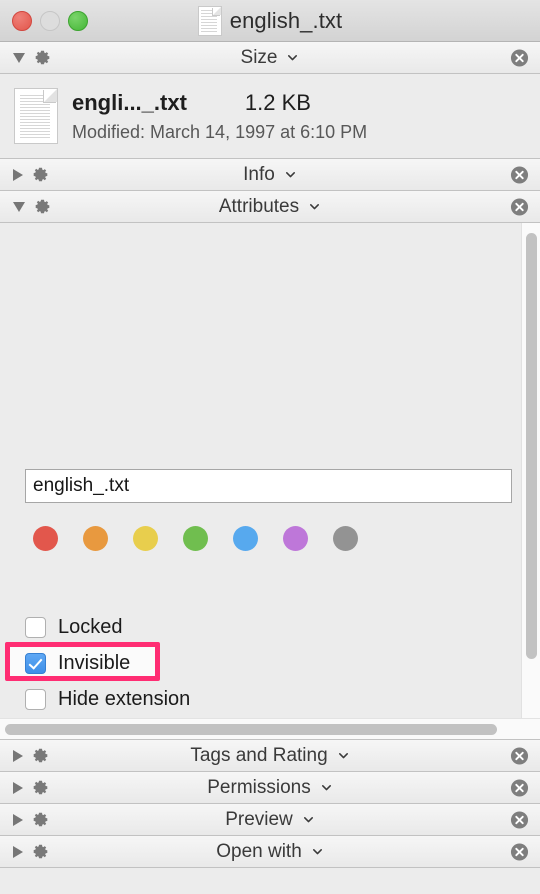 This screenshot has height=894, width=540. What do you see at coordinates (95, 538) in the screenshot?
I see `color-tag-orange` at bounding box center [95, 538].